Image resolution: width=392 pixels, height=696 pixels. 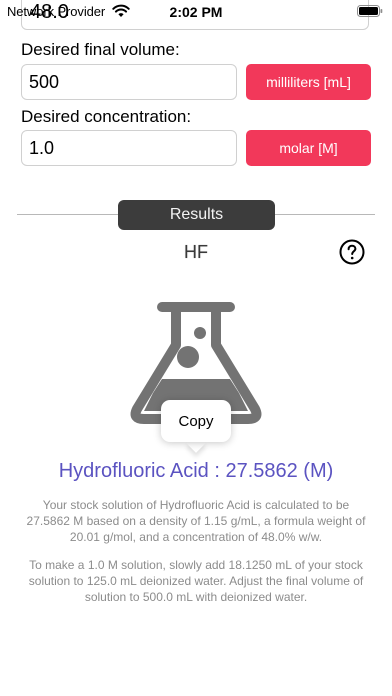 What do you see at coordinates (196, 471) in the screenshot?
I see `result-title: Hydrofluoric Acid : 27.5862 (M)` at bounding box center [196, 471].